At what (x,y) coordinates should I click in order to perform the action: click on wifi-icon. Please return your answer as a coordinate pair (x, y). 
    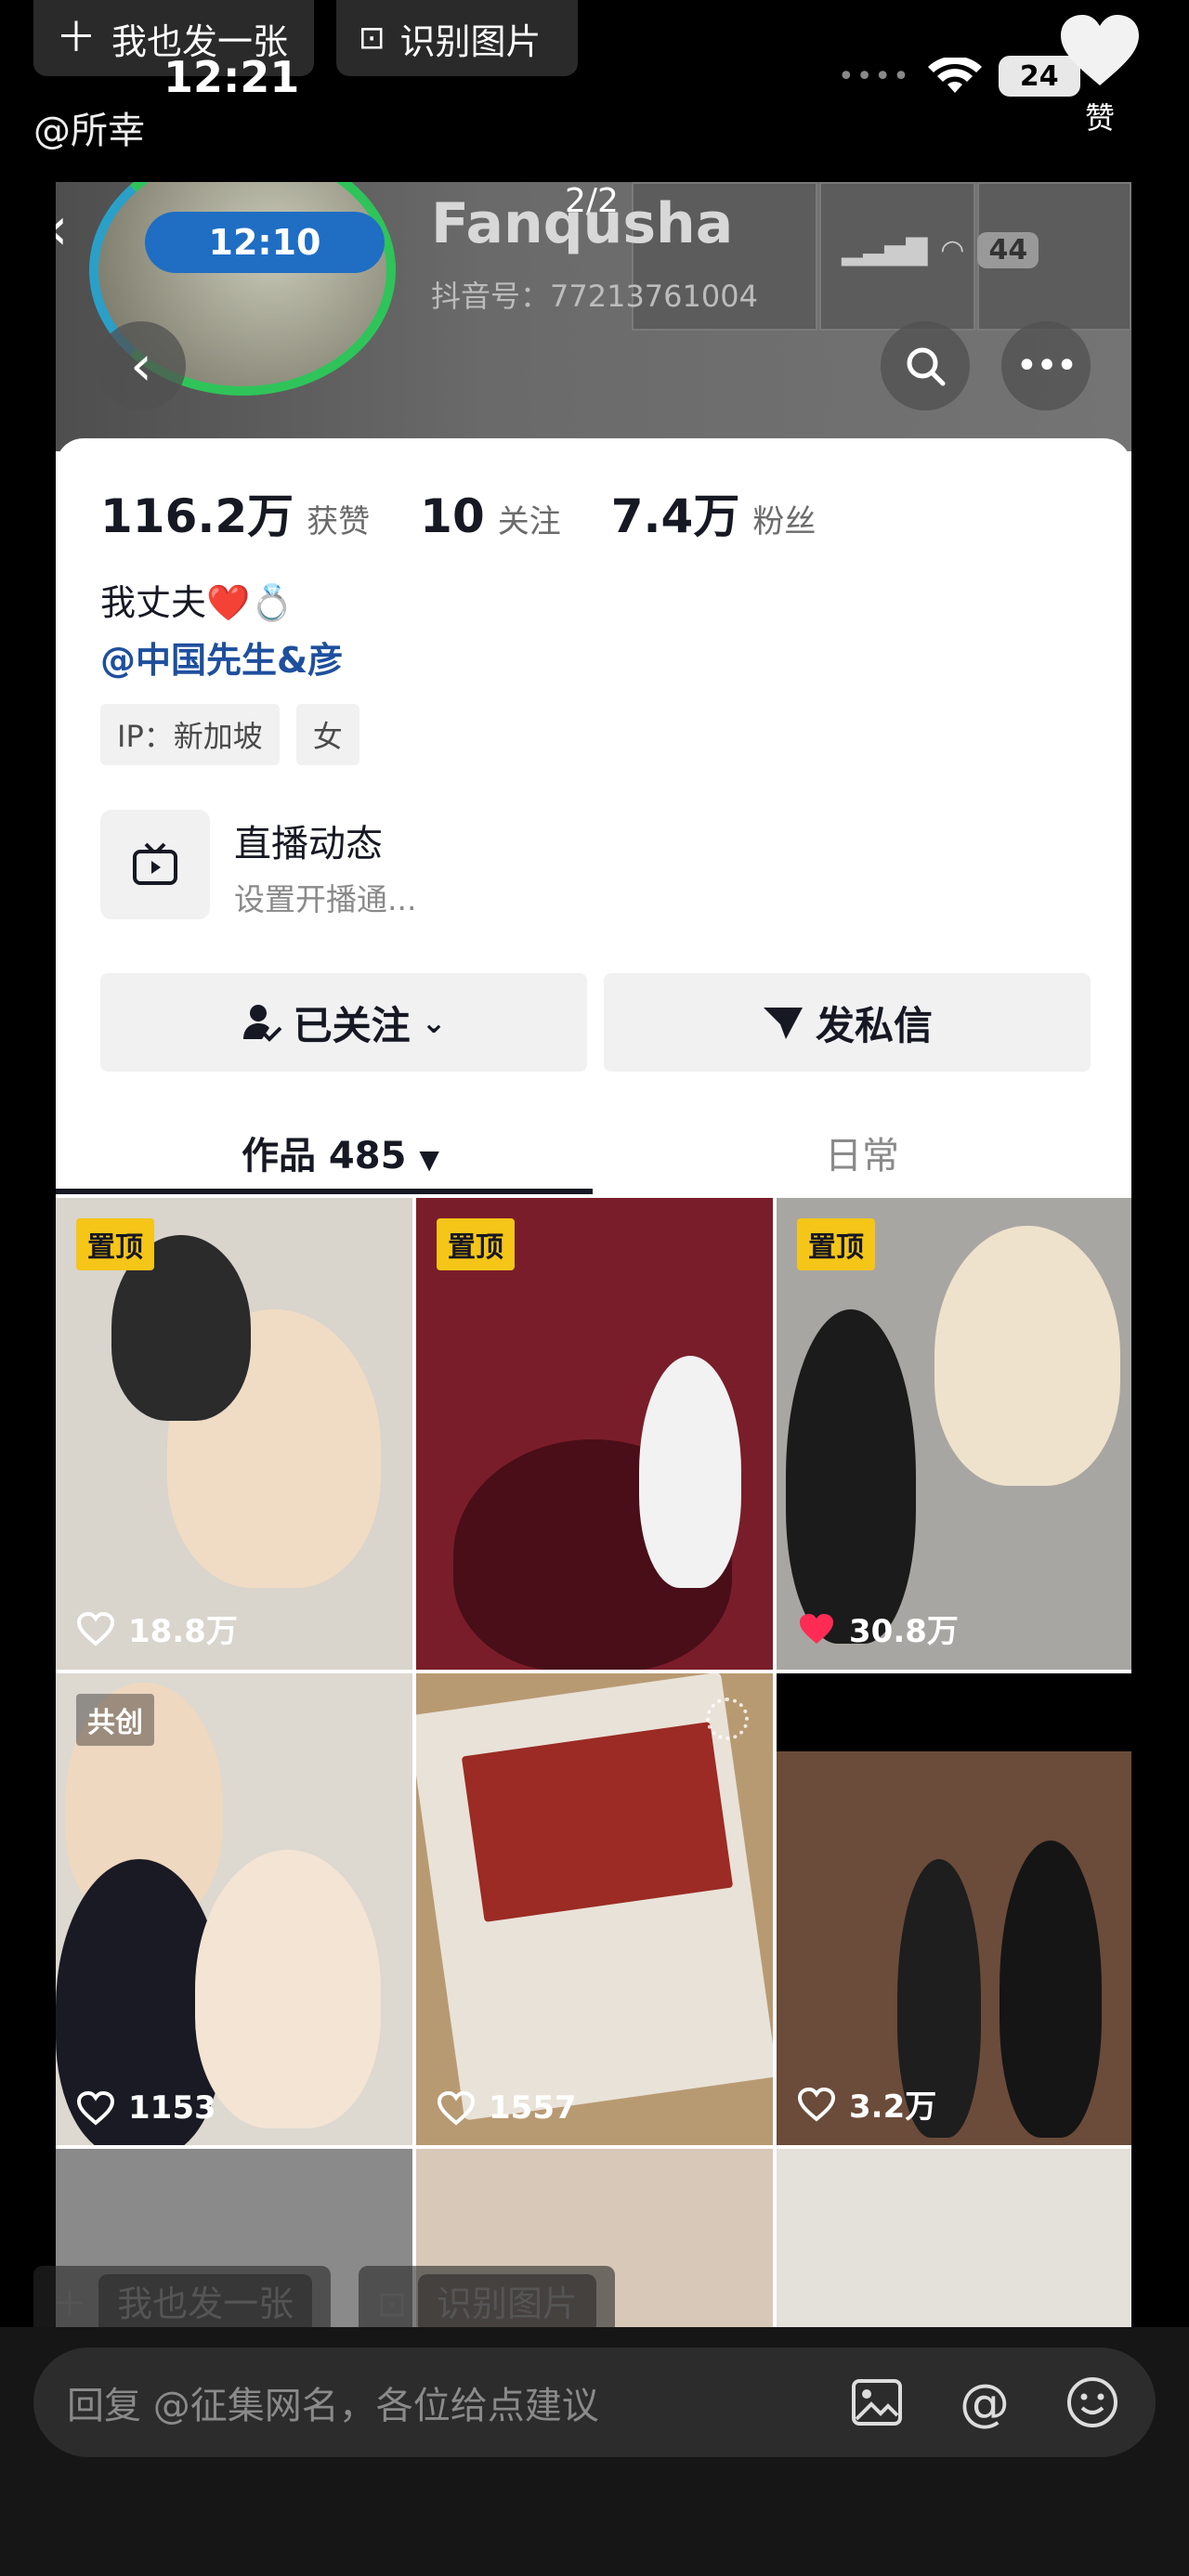
    Looking at the image, I should click on (955, 75).